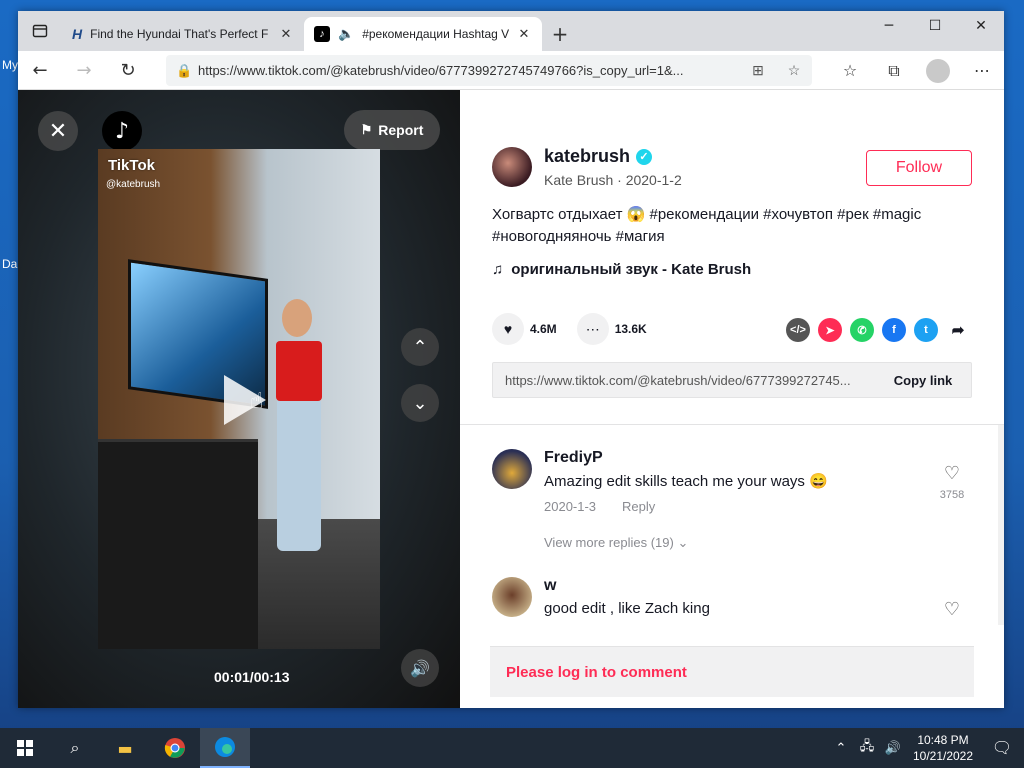 The width and height of the screenshot is (1024, 768). What do you see at coordinates (841, 748) in the screenshot?
I see `chevron-up-icon: ⌃` at bounding box center [841, 748].